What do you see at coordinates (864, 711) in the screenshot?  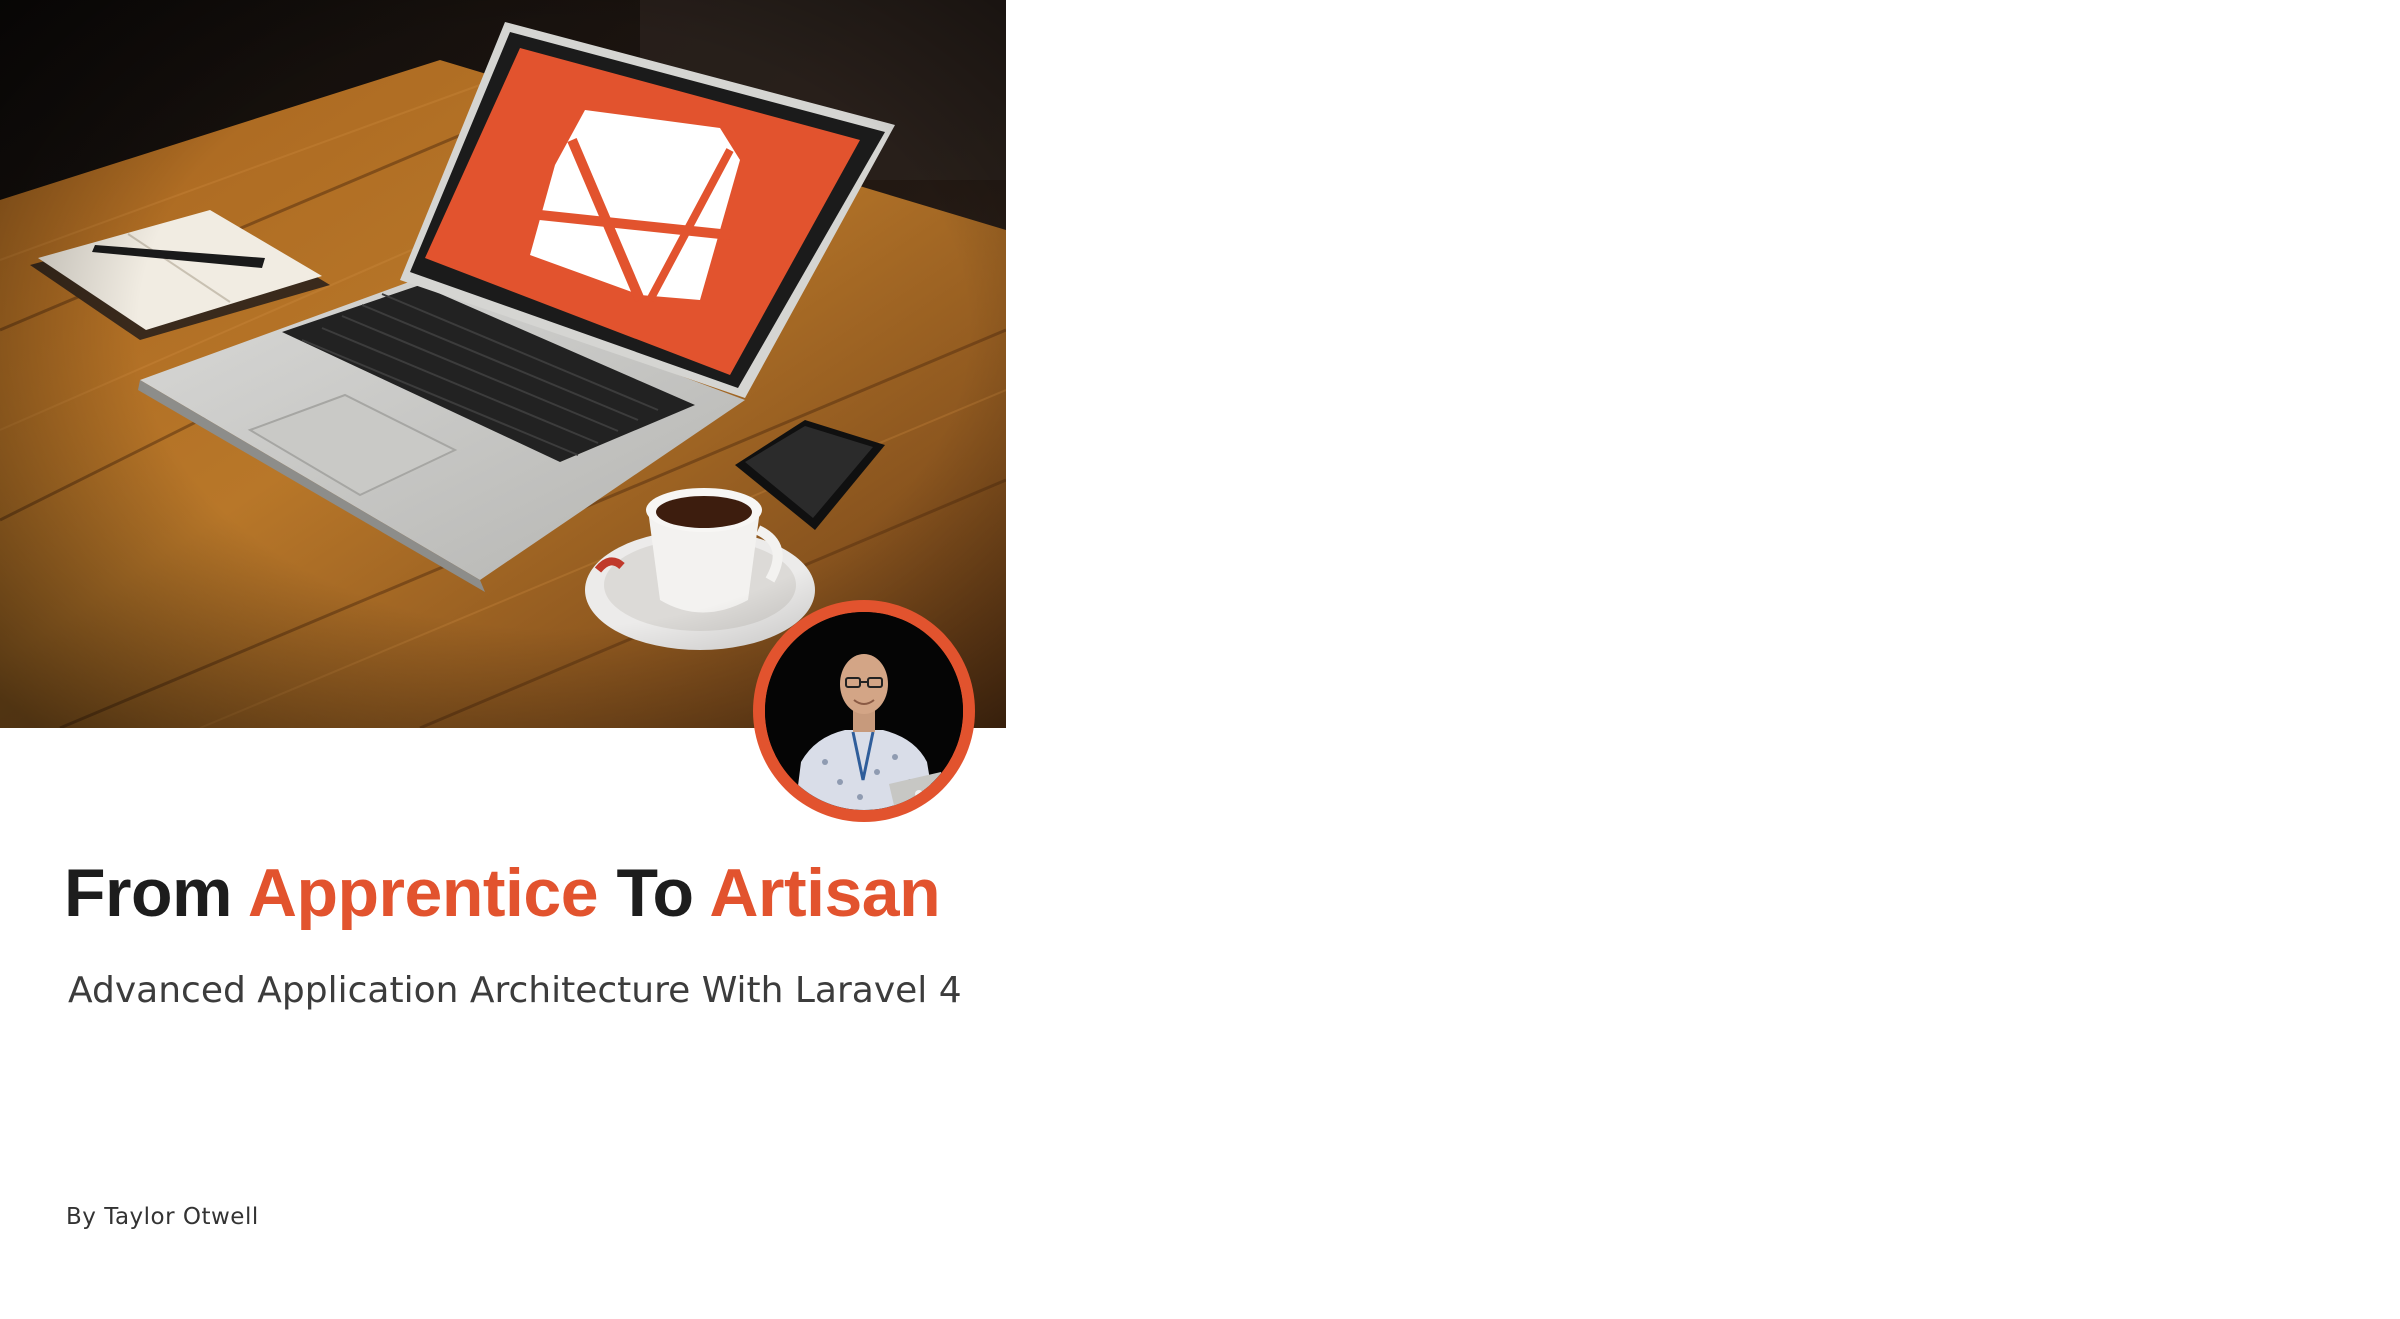 I see `author-avatar` at bounding box center [864, 711].